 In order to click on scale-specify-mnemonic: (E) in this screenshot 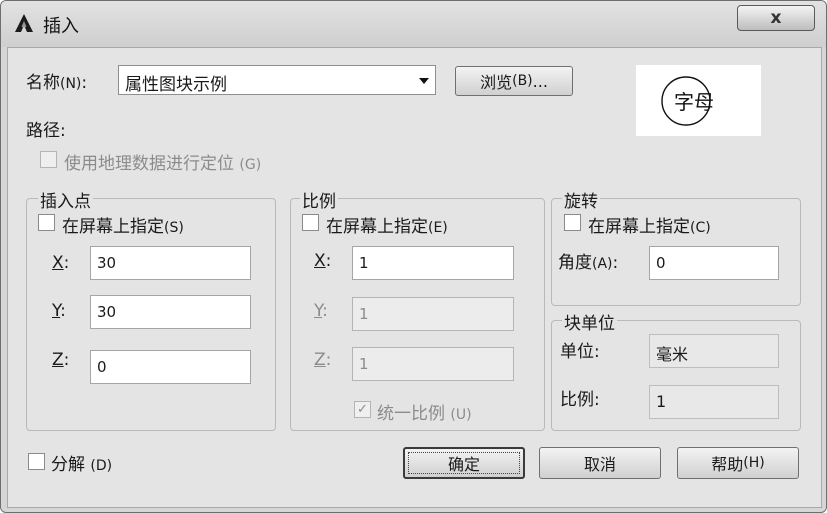, I will do `click(438, 228)`.